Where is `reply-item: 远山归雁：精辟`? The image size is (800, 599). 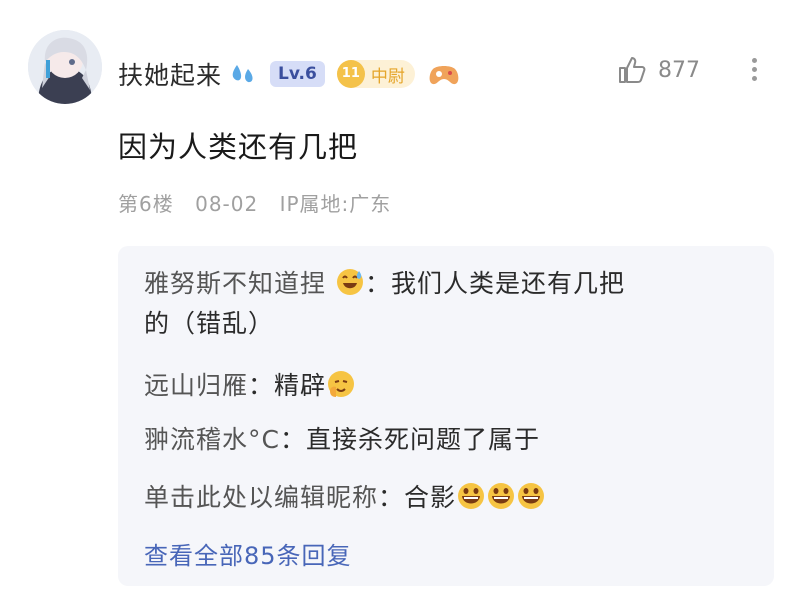 reply-item: 远山归雁：精辟 is located at coordinates (250, 386).